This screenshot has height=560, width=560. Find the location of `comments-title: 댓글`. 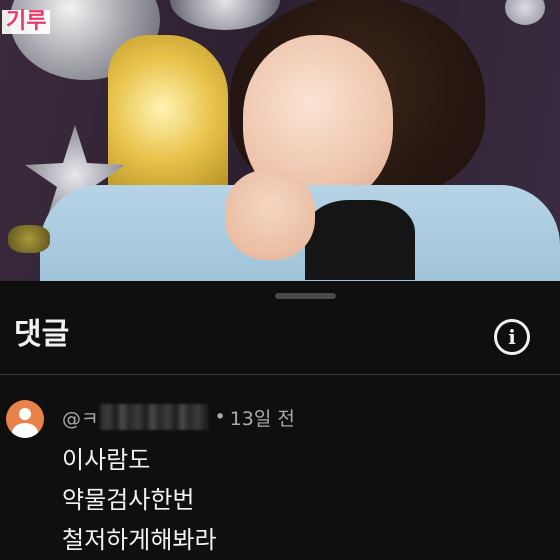

comments-title: 댓글 is located at coordinates (42, 334).